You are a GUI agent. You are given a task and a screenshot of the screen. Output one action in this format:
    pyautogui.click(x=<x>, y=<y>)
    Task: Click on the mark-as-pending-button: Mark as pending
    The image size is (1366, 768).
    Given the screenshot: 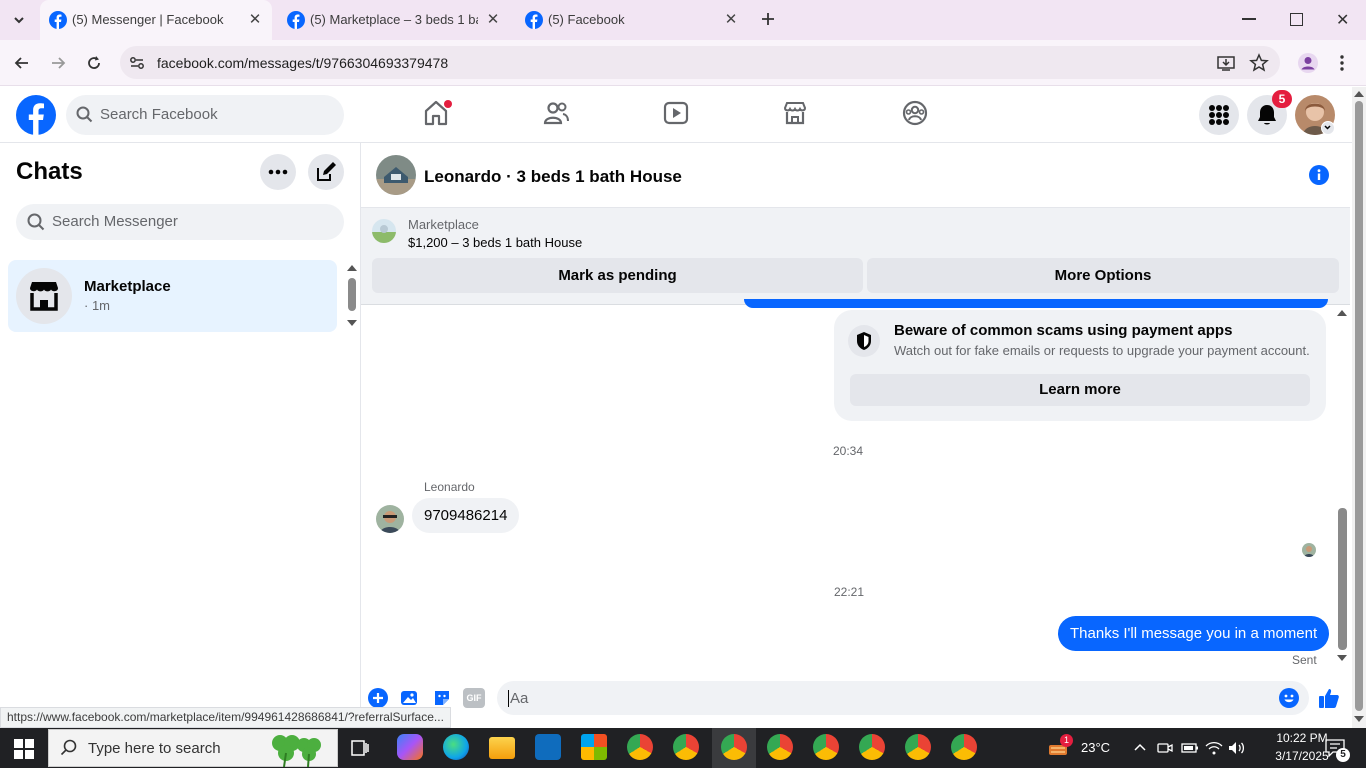 What is the action you would take?
    pyautogui.click(x=617, y=275)
    